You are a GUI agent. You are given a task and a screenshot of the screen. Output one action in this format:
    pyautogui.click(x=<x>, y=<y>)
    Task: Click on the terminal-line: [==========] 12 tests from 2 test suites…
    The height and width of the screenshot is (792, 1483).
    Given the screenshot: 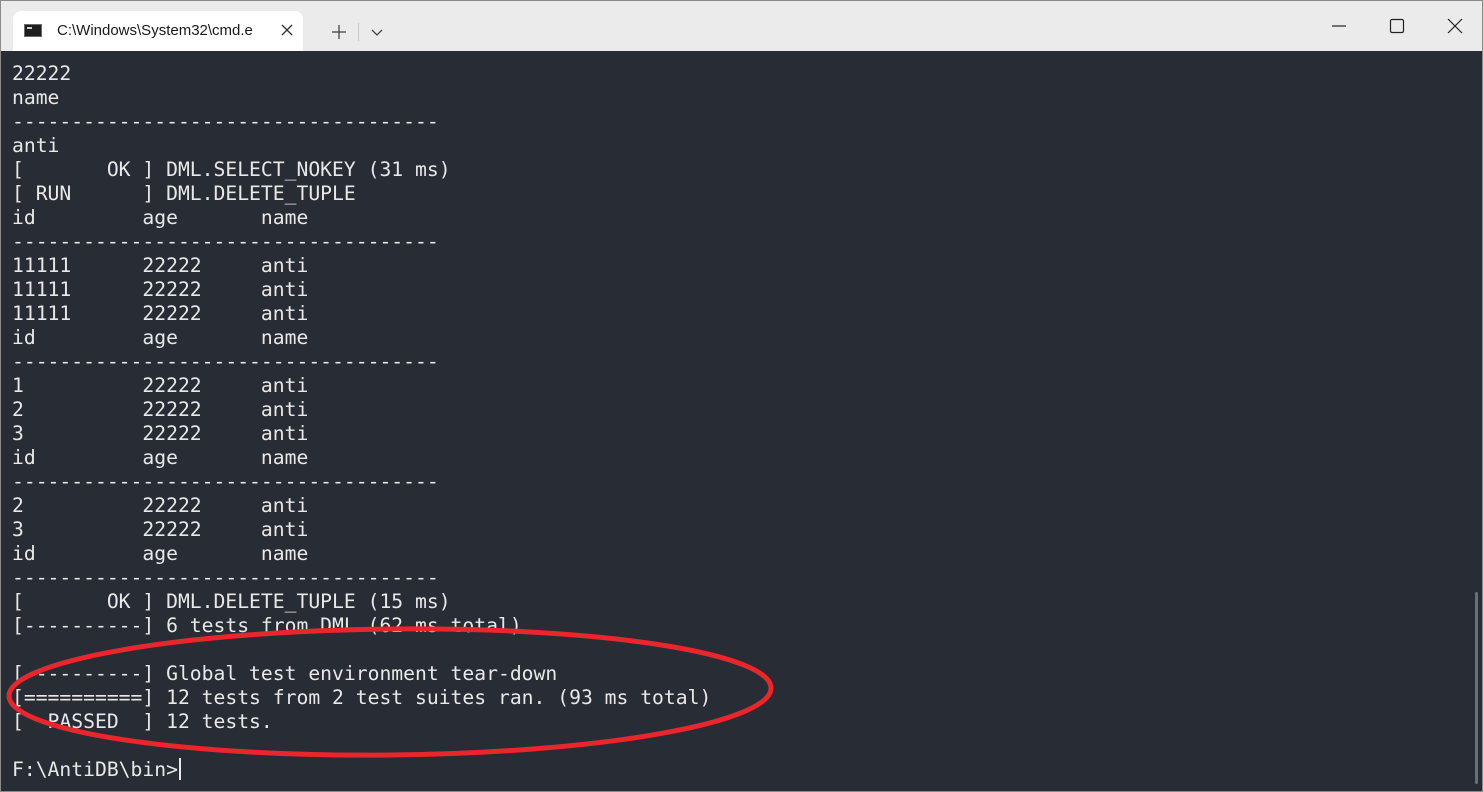 What is the action you would take?
    pyautogui.click(x=362, y=697)
    